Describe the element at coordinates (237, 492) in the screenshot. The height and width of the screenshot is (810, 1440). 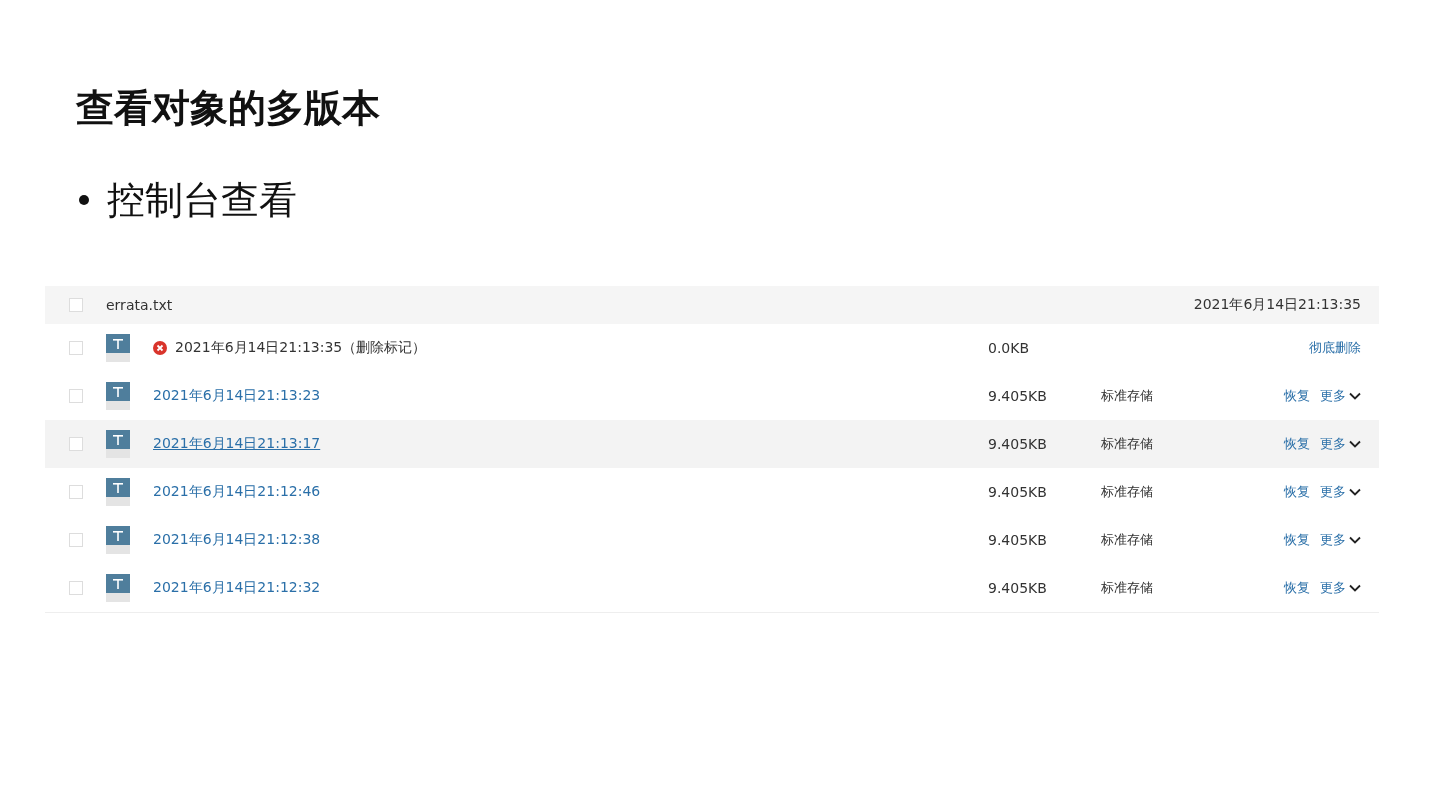
I see `version-link: 2021年6月14日21:12:46` at that location.